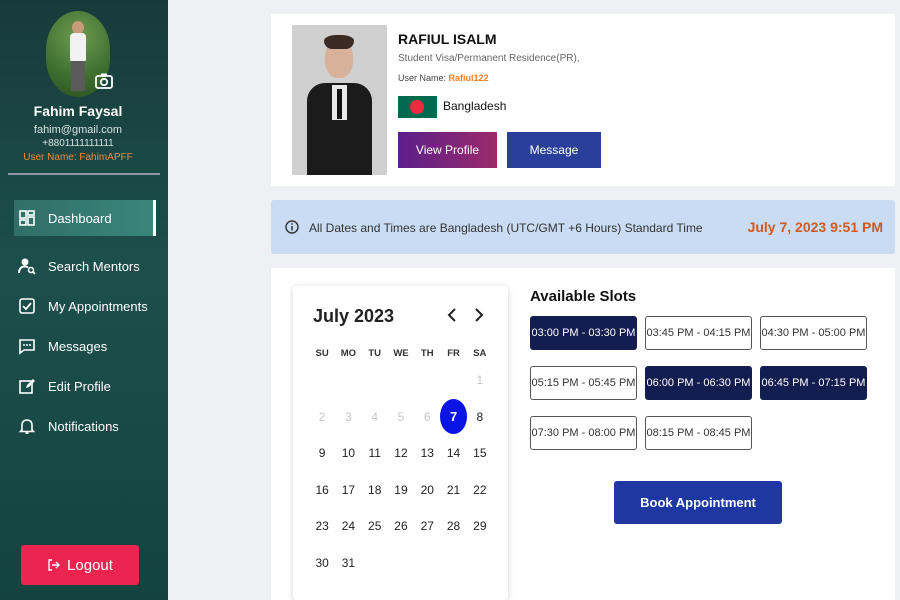 The image size is (900, 600). I want to click on calendar-week-row: 30 31, so click(401, 563).